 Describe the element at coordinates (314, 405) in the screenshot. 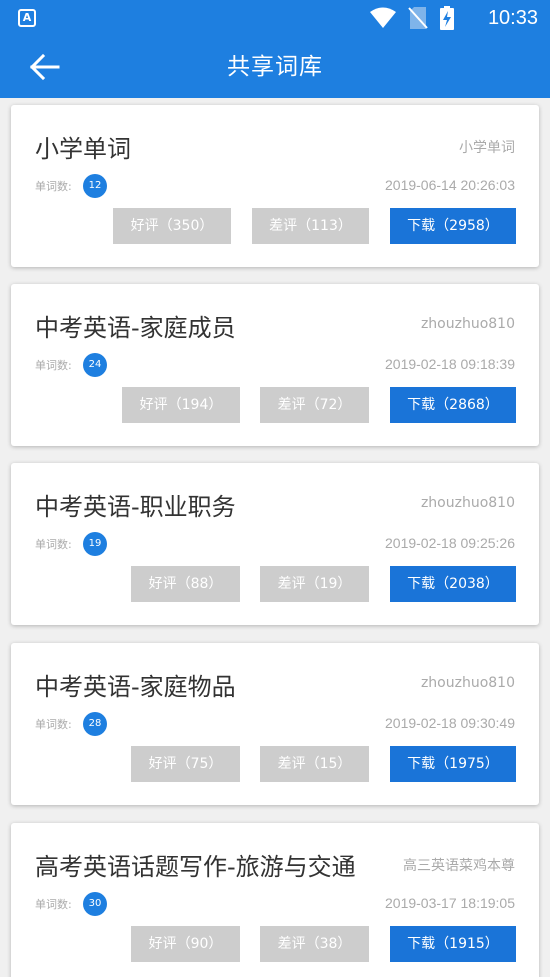

I see `bad-review-button: 差评（72）` at that location.